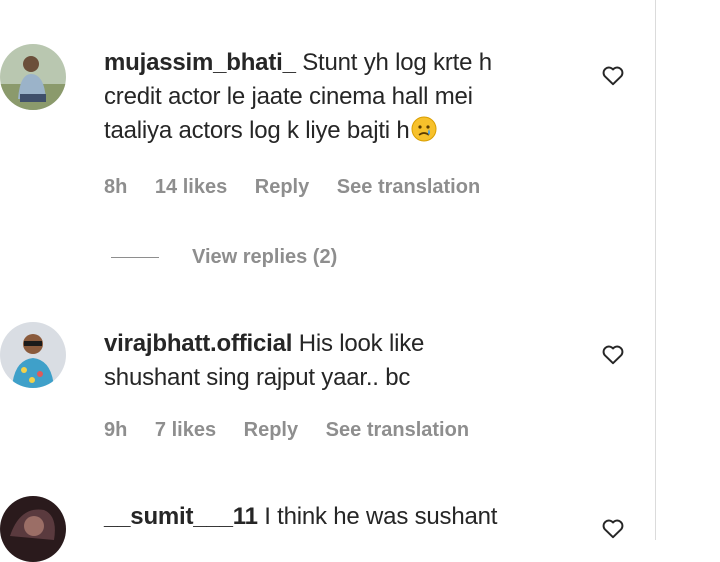 The height and width of the screenshot is (562, 720). I want to click on comment-body-line: shushant sing rajput yaar.. bc, so click(257, 377).